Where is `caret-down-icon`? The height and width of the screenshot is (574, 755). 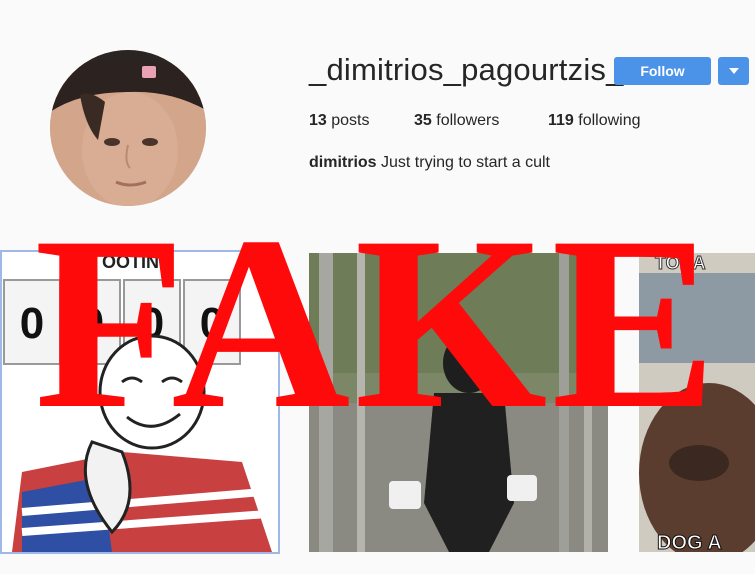 caret-down-icon is located at coordinates (733, 71).